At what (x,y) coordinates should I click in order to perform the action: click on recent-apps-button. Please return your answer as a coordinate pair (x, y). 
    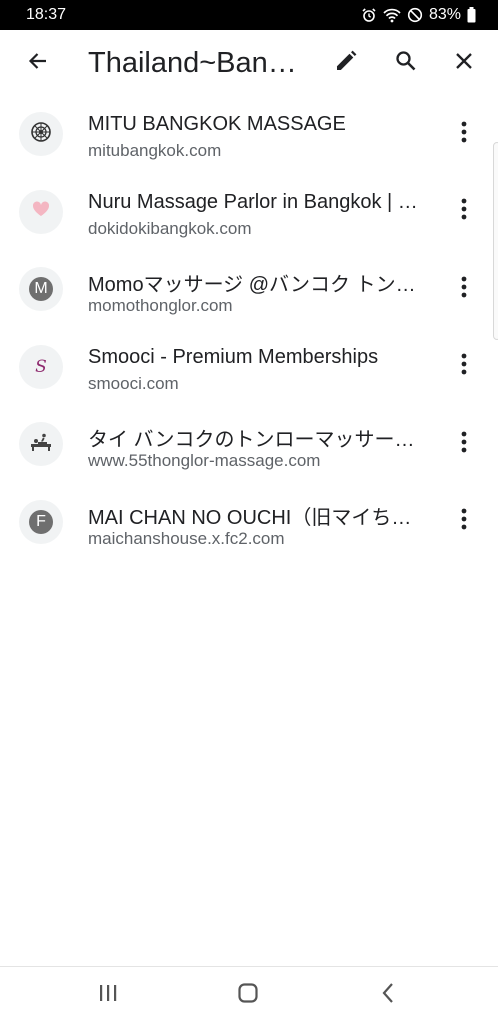
    Looking at the image, I should click on (108, 995).